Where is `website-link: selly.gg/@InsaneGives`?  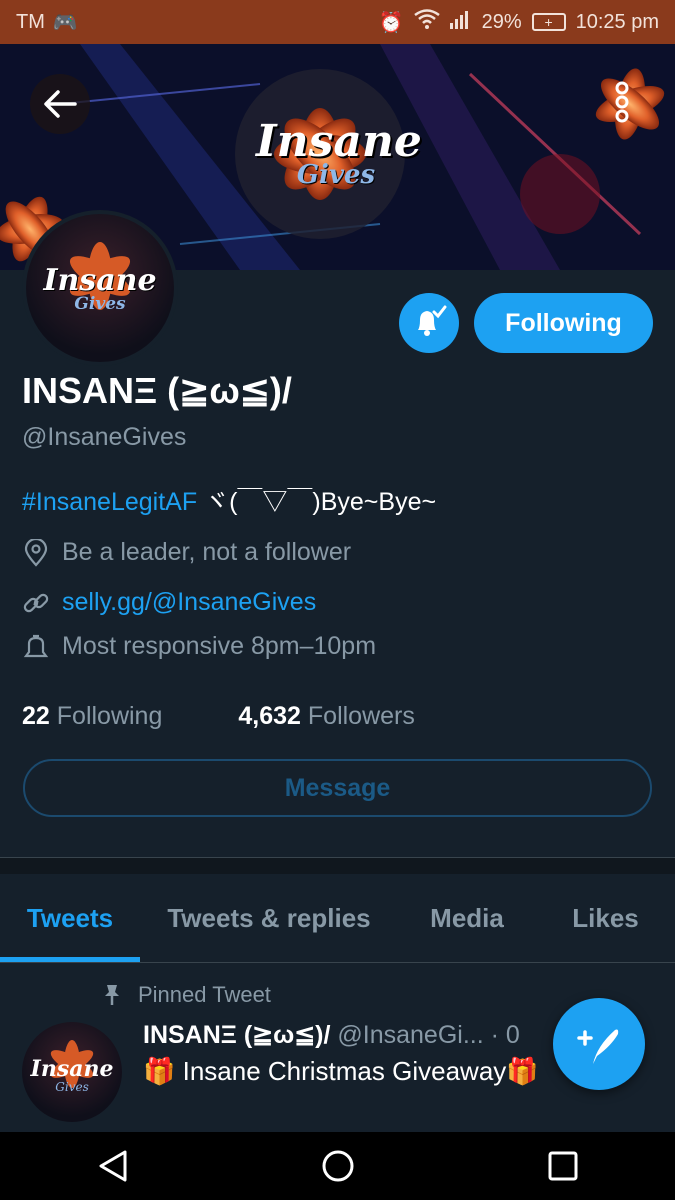
website-link: selly.gg/@InsaneGives is located at coordinates (189, 602).